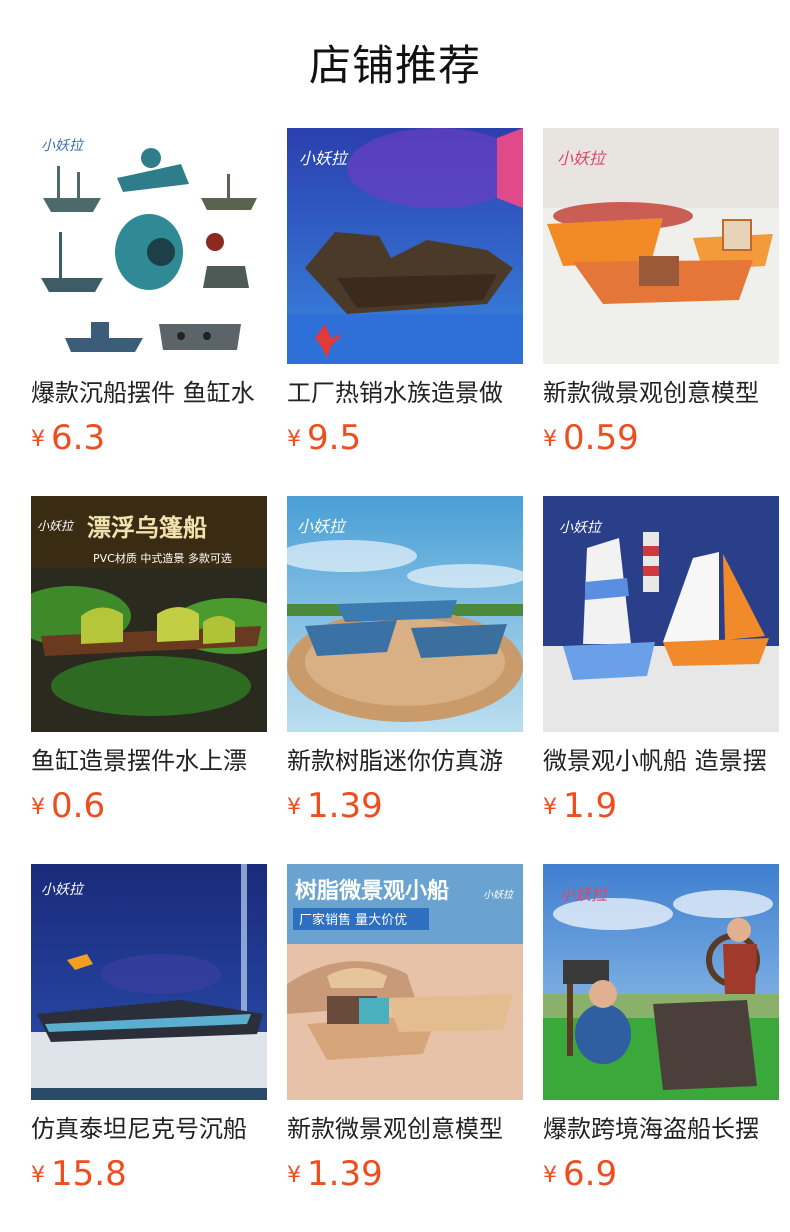 The height and width of the screenshot is (1232, 790). What do you see at coordinates (601, 438) in the screenshot?
I see `price-value: 0.59` at bounding box center [601, 438].